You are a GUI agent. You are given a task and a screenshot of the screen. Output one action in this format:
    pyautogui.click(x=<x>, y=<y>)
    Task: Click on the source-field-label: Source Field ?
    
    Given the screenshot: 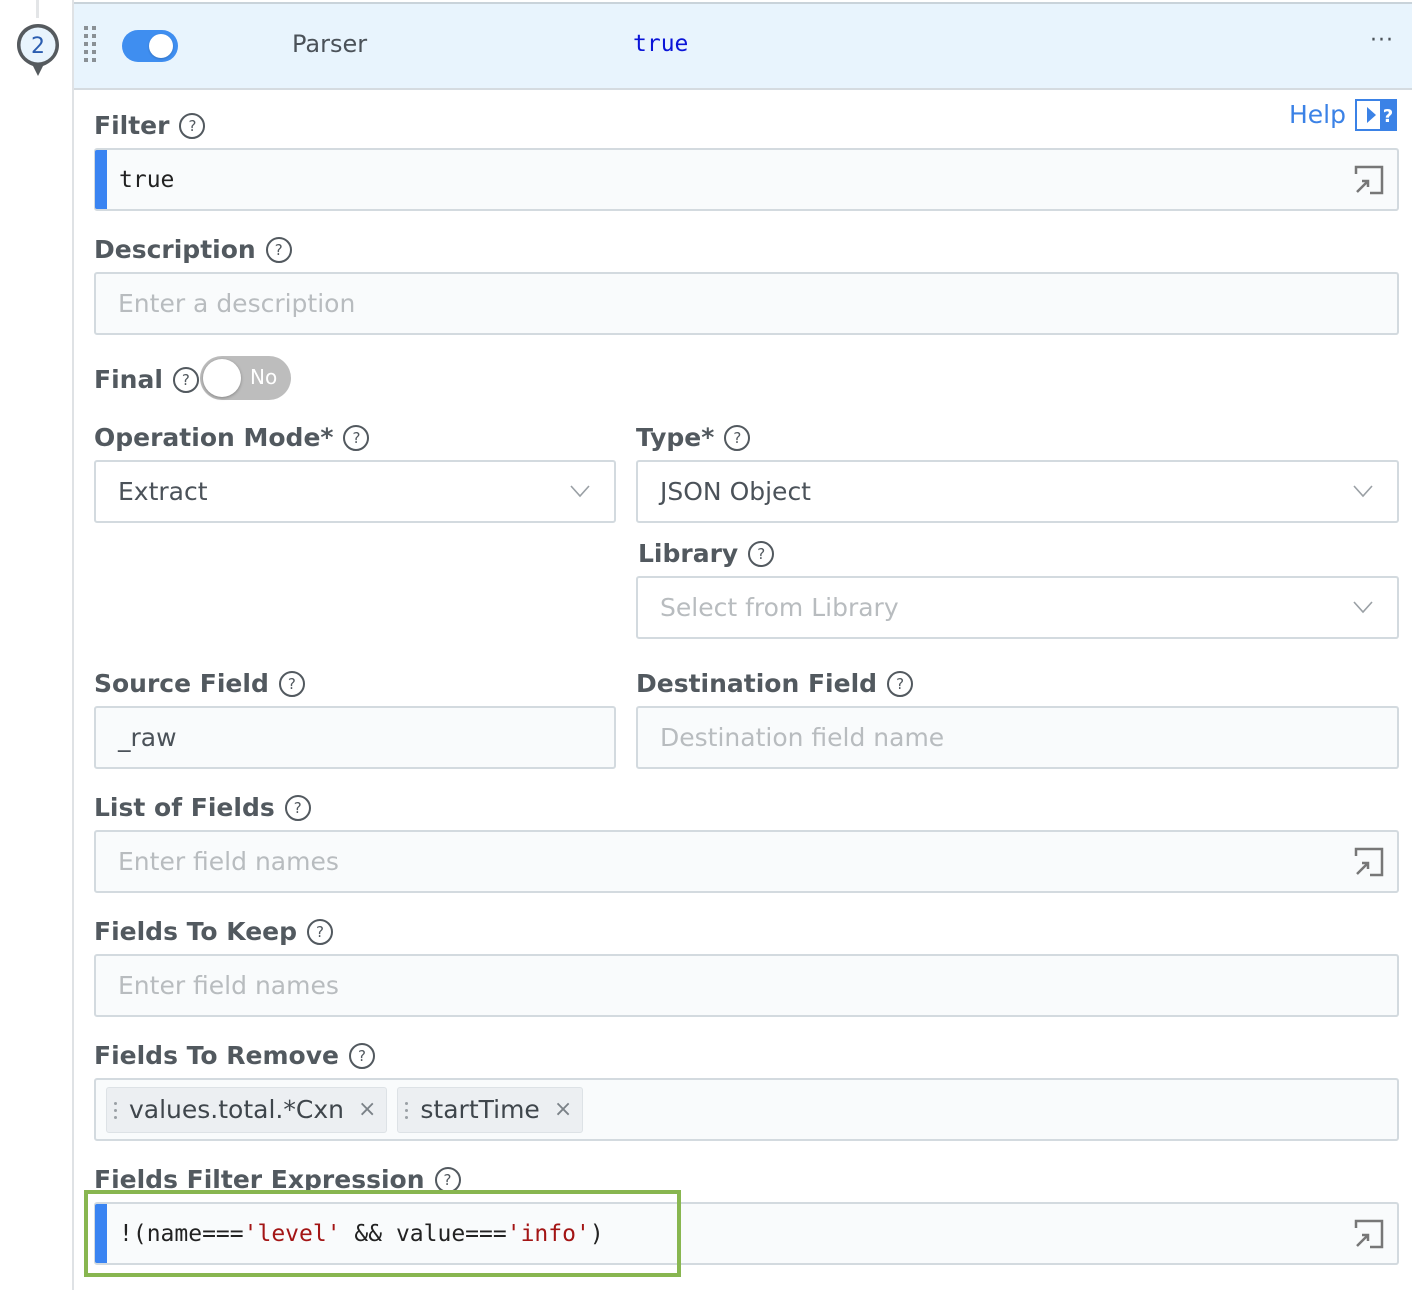 What is the action you would take?
    pyautogui.click(x=199, y=683)
    